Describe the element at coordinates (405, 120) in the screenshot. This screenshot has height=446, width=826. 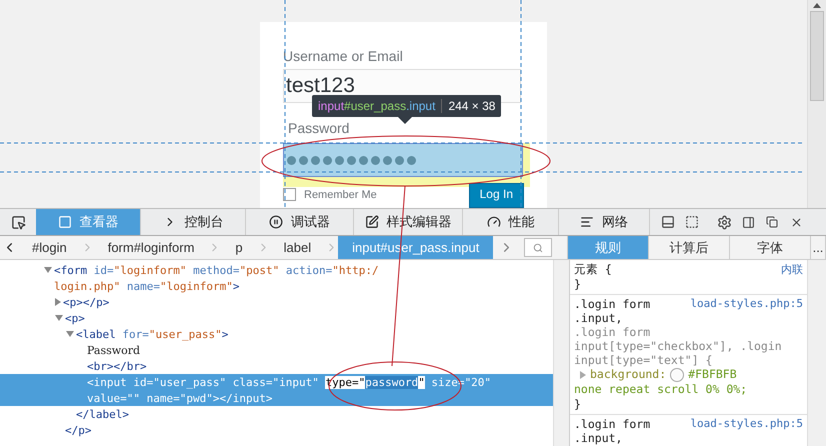
I see `tooltip-pointer-icon` at that location.